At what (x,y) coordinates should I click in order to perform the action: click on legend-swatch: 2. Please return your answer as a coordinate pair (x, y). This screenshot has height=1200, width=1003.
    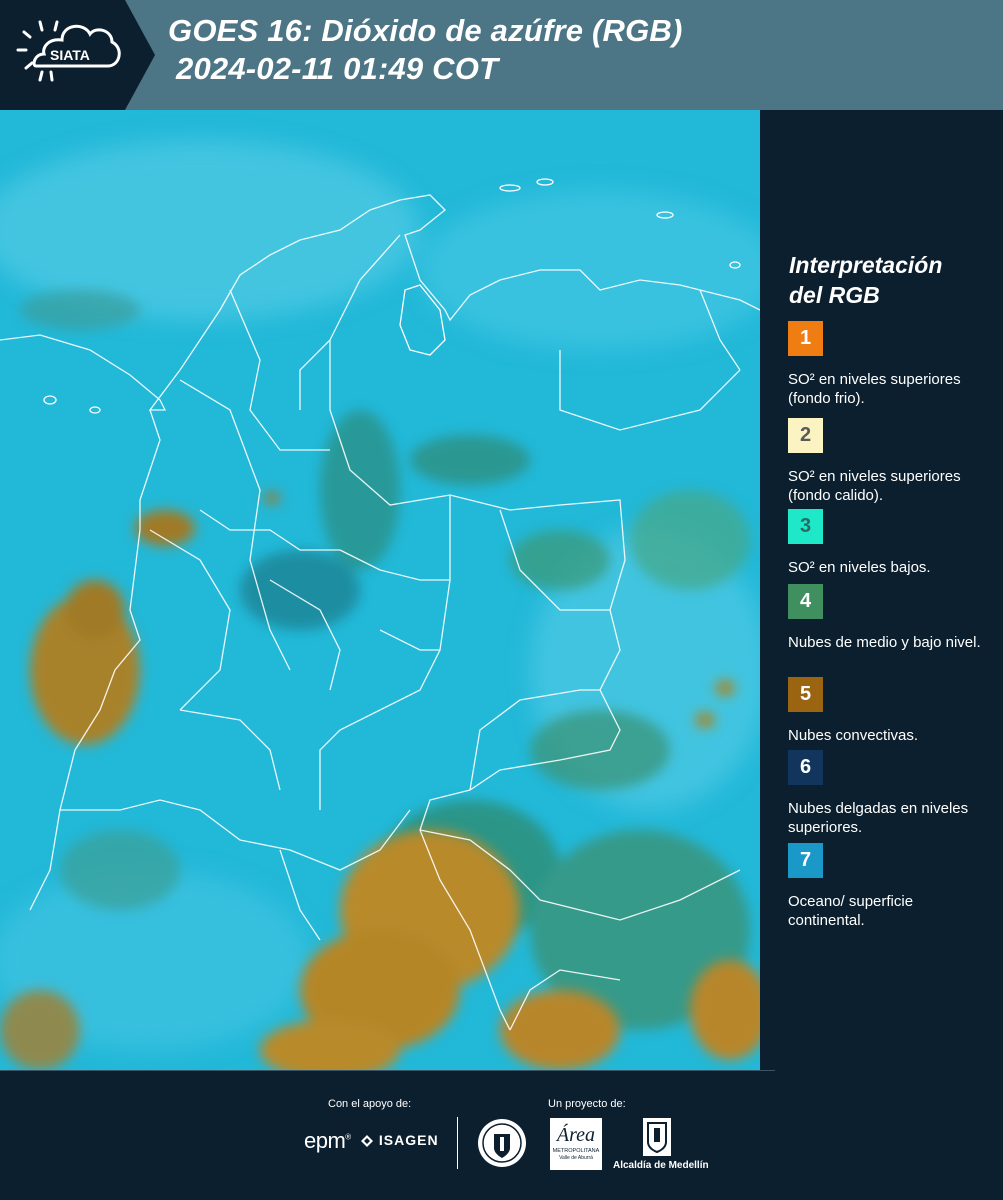
    Looking at the image, I should click on (805, 435).